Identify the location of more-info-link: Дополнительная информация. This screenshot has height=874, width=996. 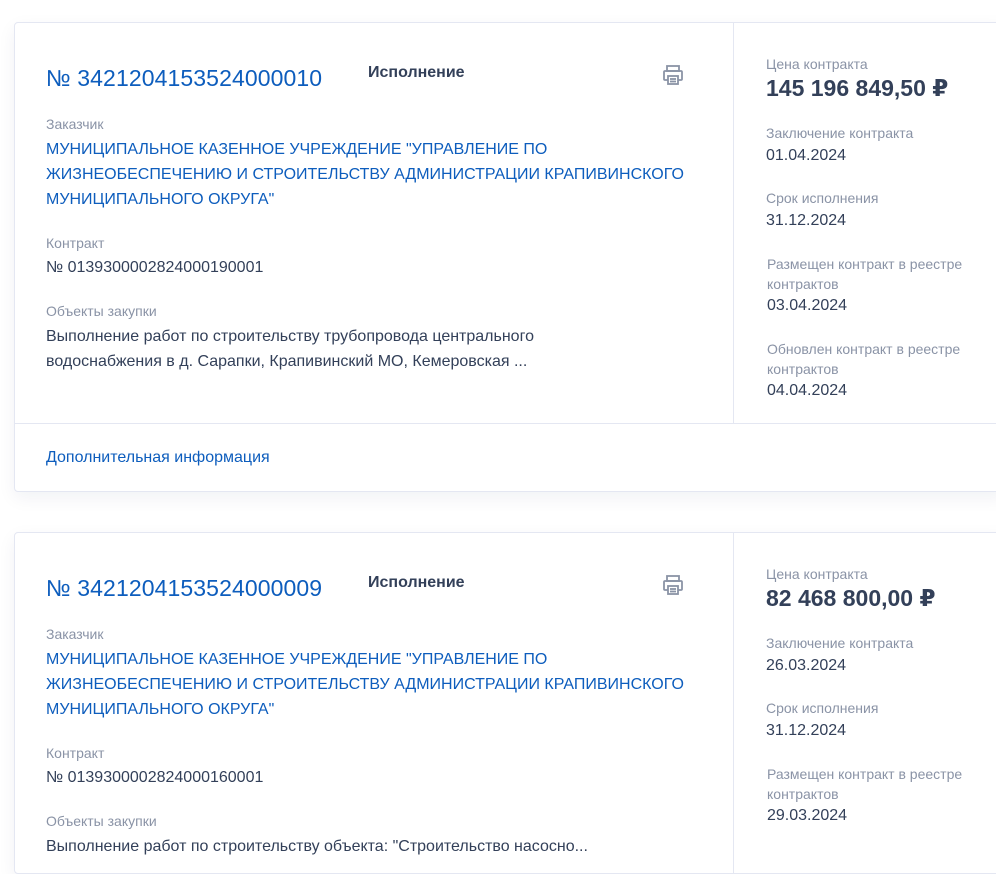
(158, 458).